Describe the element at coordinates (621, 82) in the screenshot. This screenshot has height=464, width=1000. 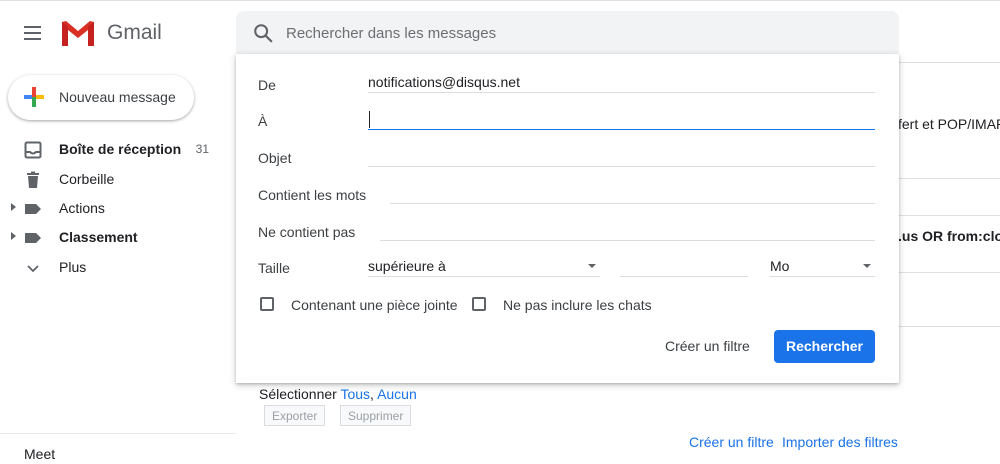
I see `from-field: notifications@disqus.net` at that location.